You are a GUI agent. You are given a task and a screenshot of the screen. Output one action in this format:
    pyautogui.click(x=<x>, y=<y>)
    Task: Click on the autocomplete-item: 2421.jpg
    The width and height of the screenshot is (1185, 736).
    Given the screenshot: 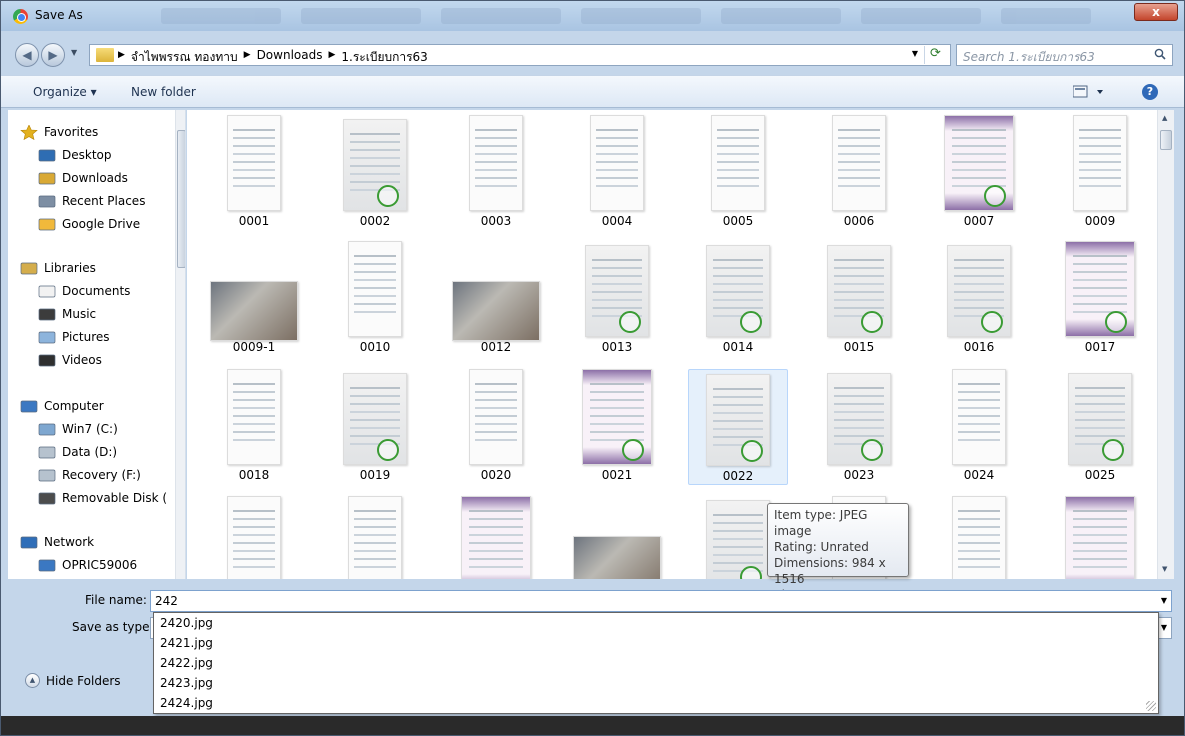 What is the action you would take?
    pyautogui.click(x=656, y=643)
    